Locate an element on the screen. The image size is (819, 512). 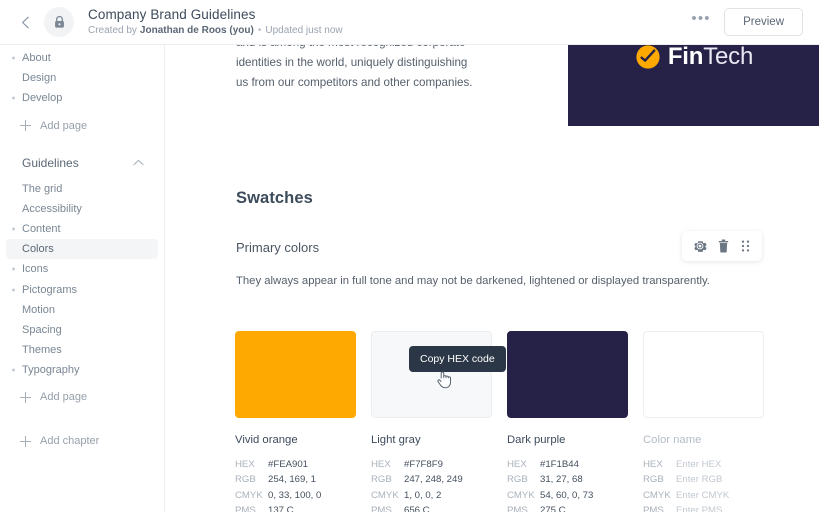
sidebar-item-spacing: Spacing is located at coordinates (82, 330).